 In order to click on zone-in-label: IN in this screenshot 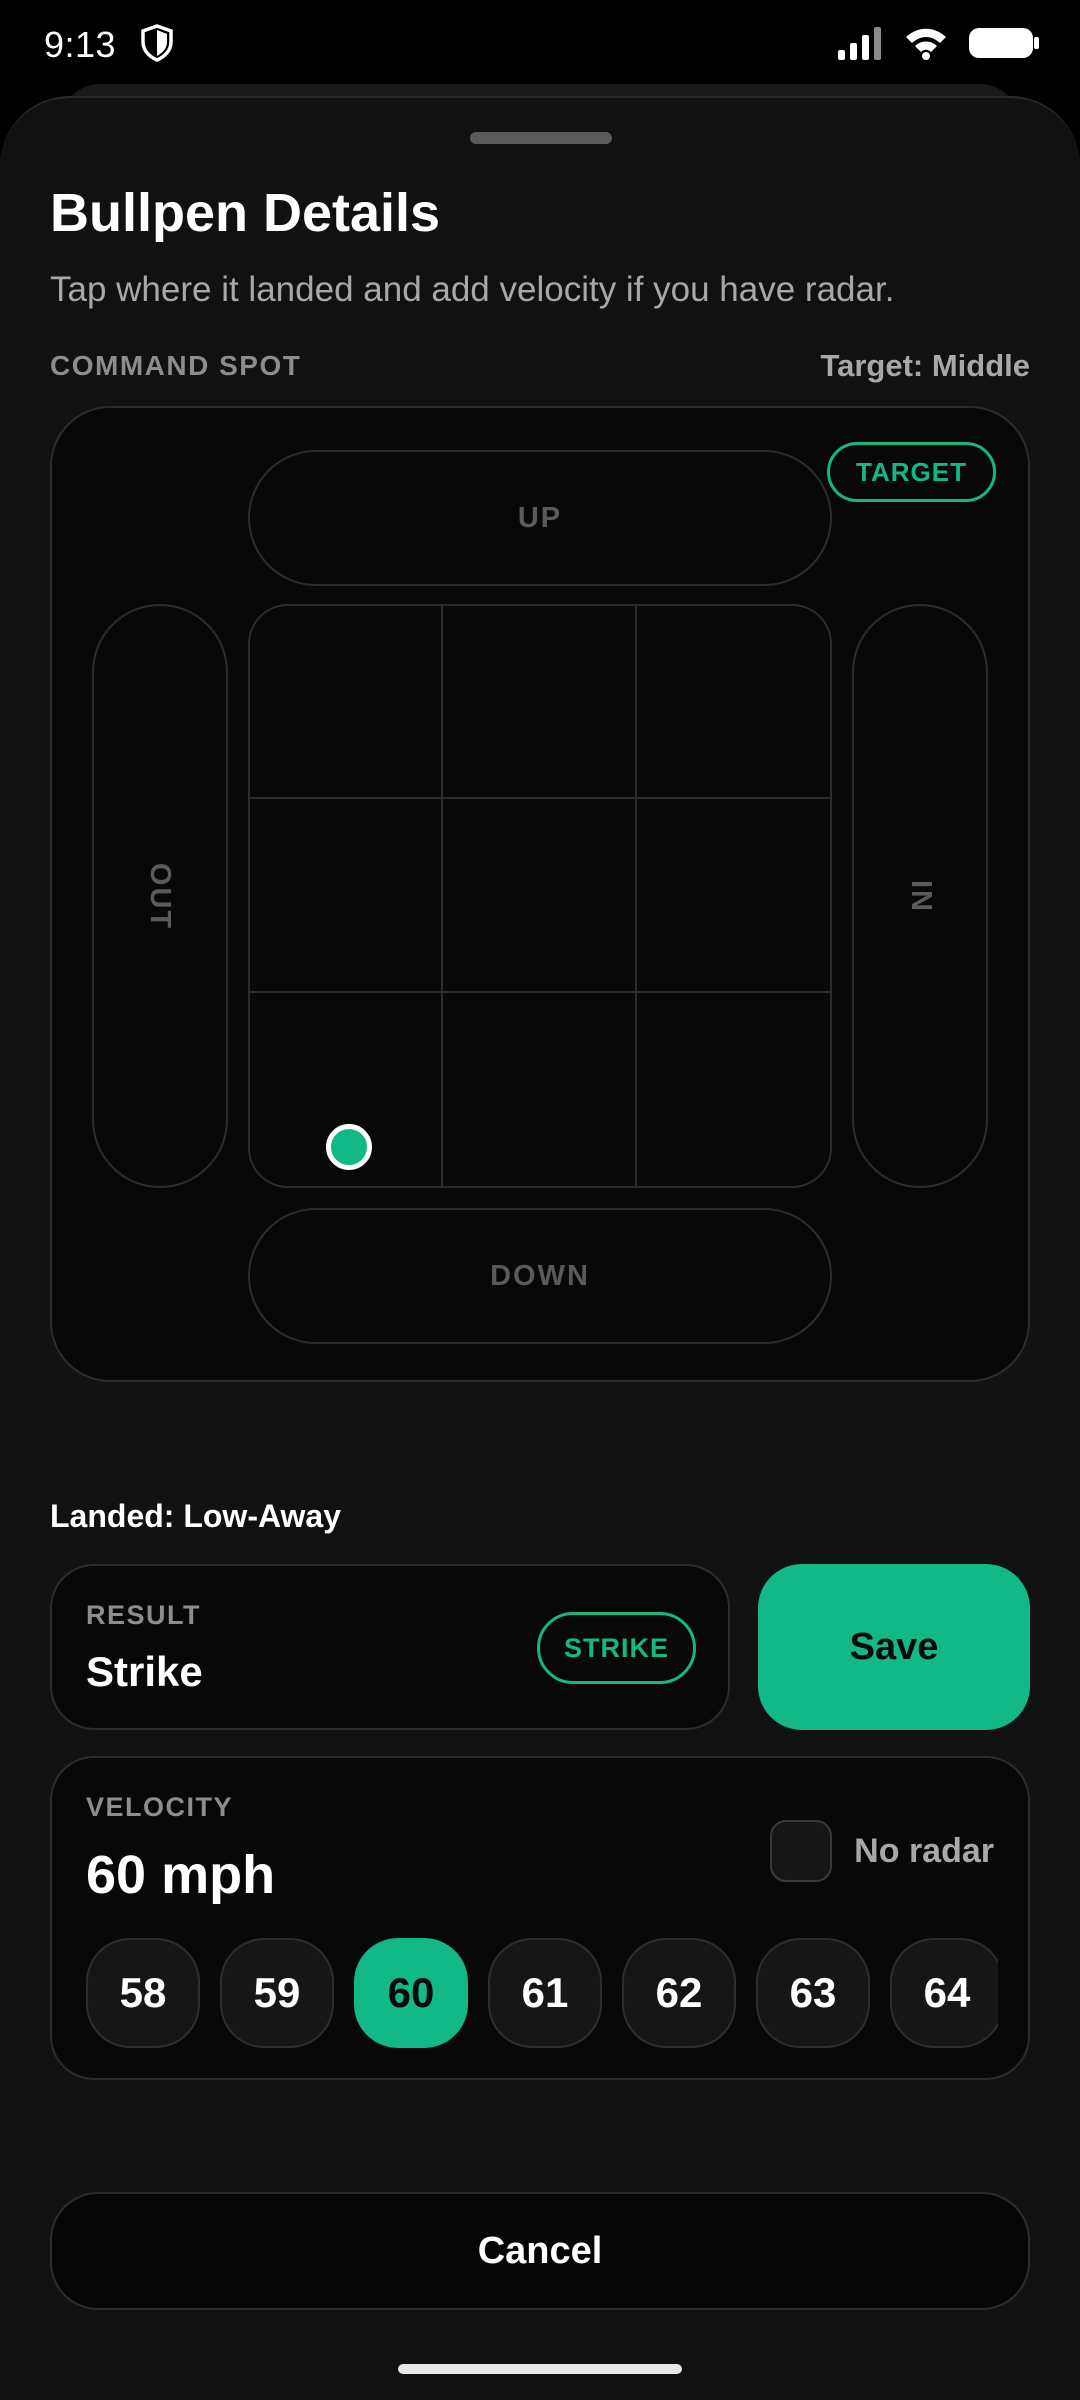, I will do `click(920, 896)`.